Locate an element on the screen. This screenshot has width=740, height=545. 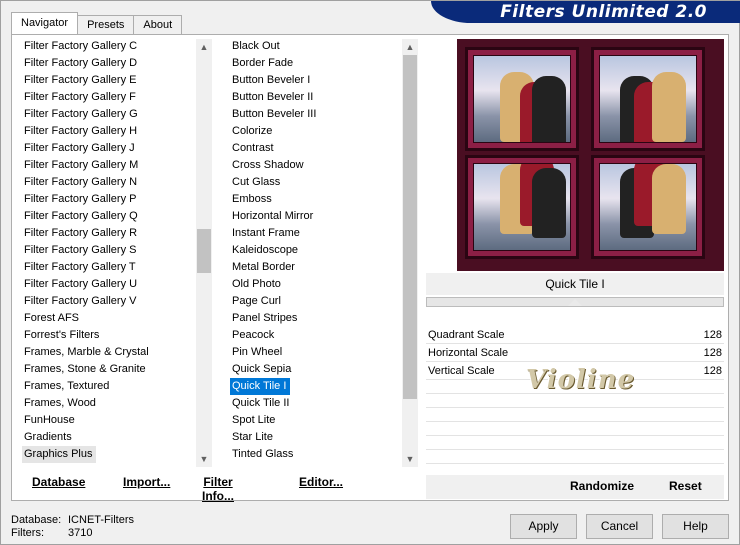
category-item: Graphics Plus is located at coordinates (59, 454).